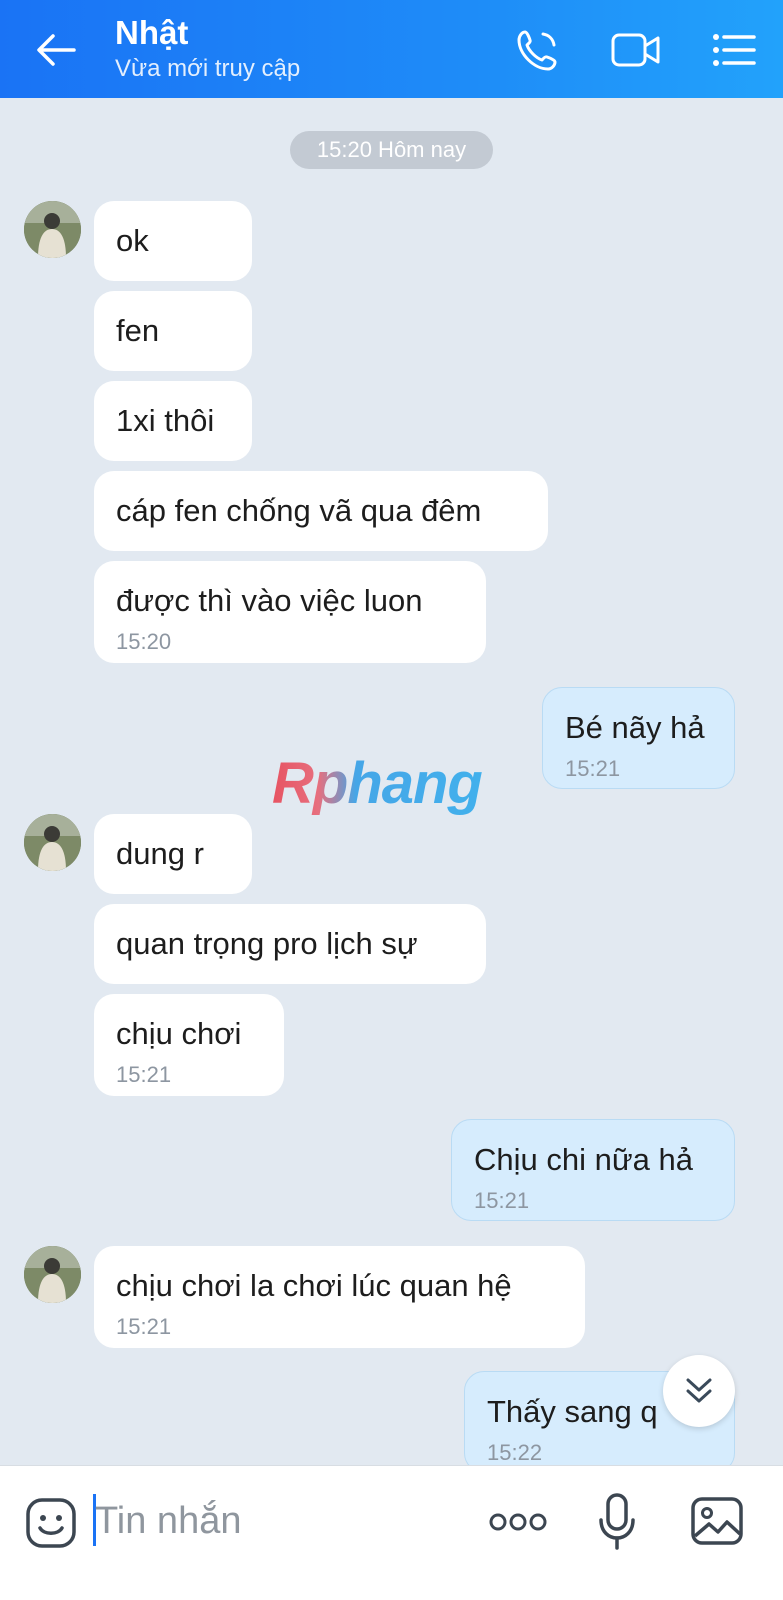 This screenshot has width=783, height=1600. I want to click on video-call-button, so click(636, 50).